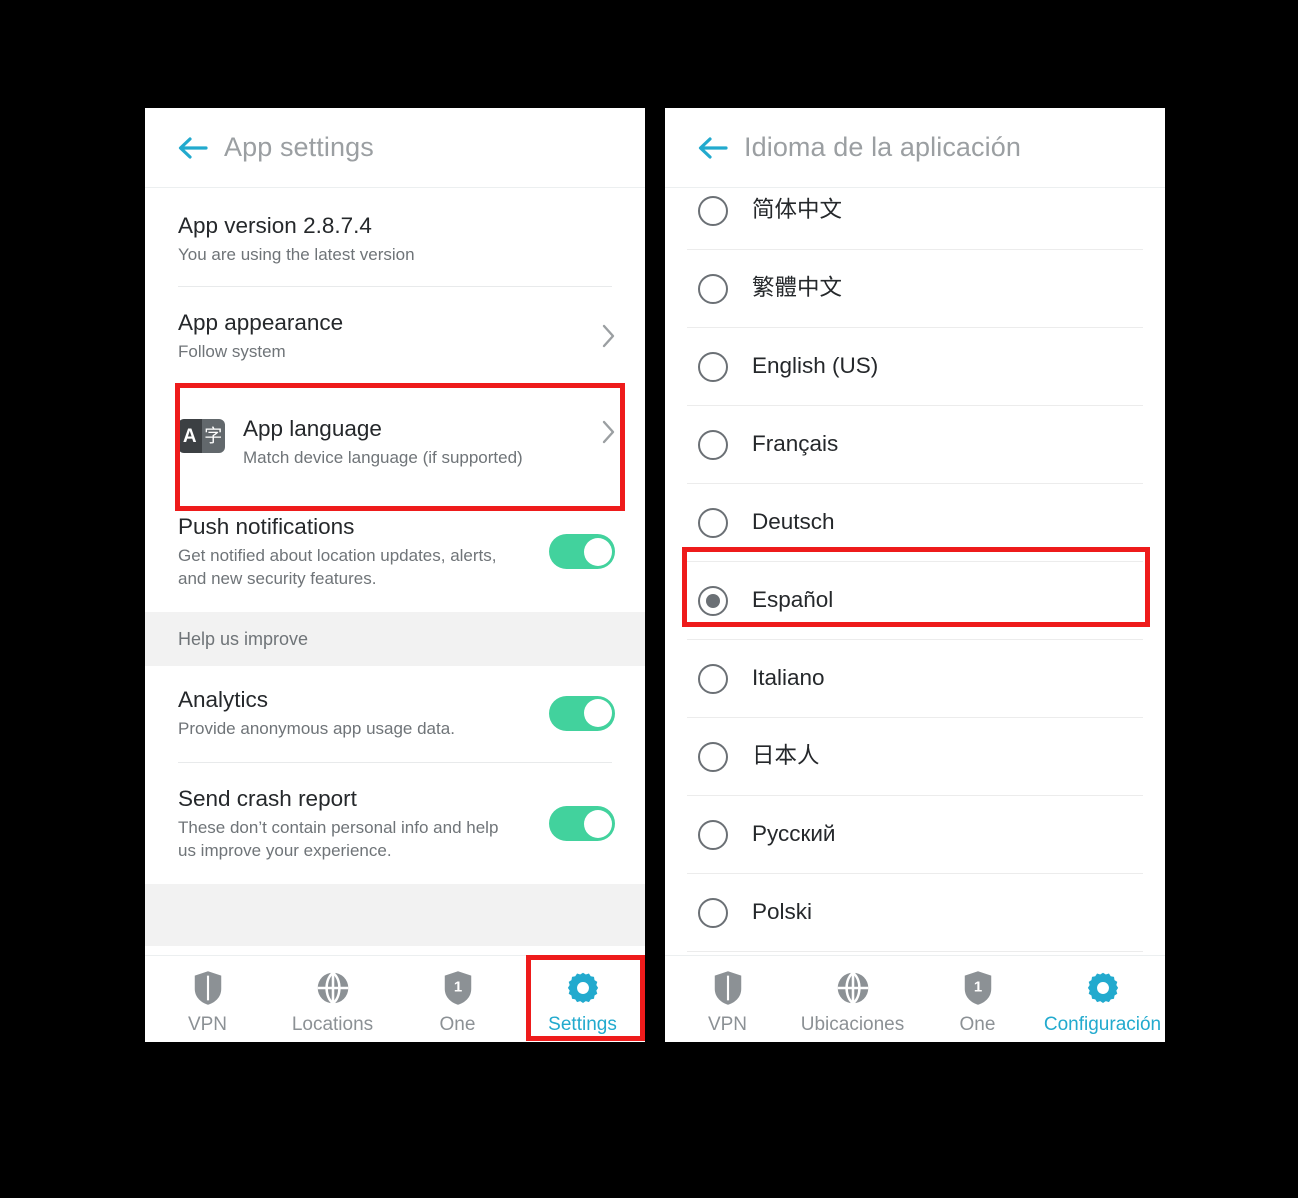 The height and width of the screenshot is (1198, 1298). I want to click on send-crash-report-title: Send crash report, so click(267, 798).